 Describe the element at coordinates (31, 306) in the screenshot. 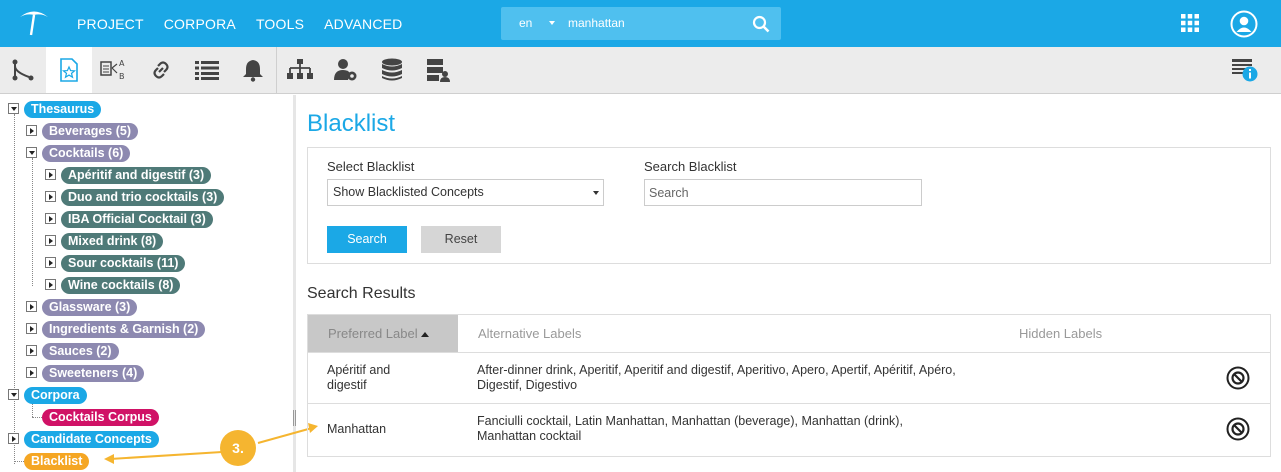

I see `tree-toggle-glassware` at that location.